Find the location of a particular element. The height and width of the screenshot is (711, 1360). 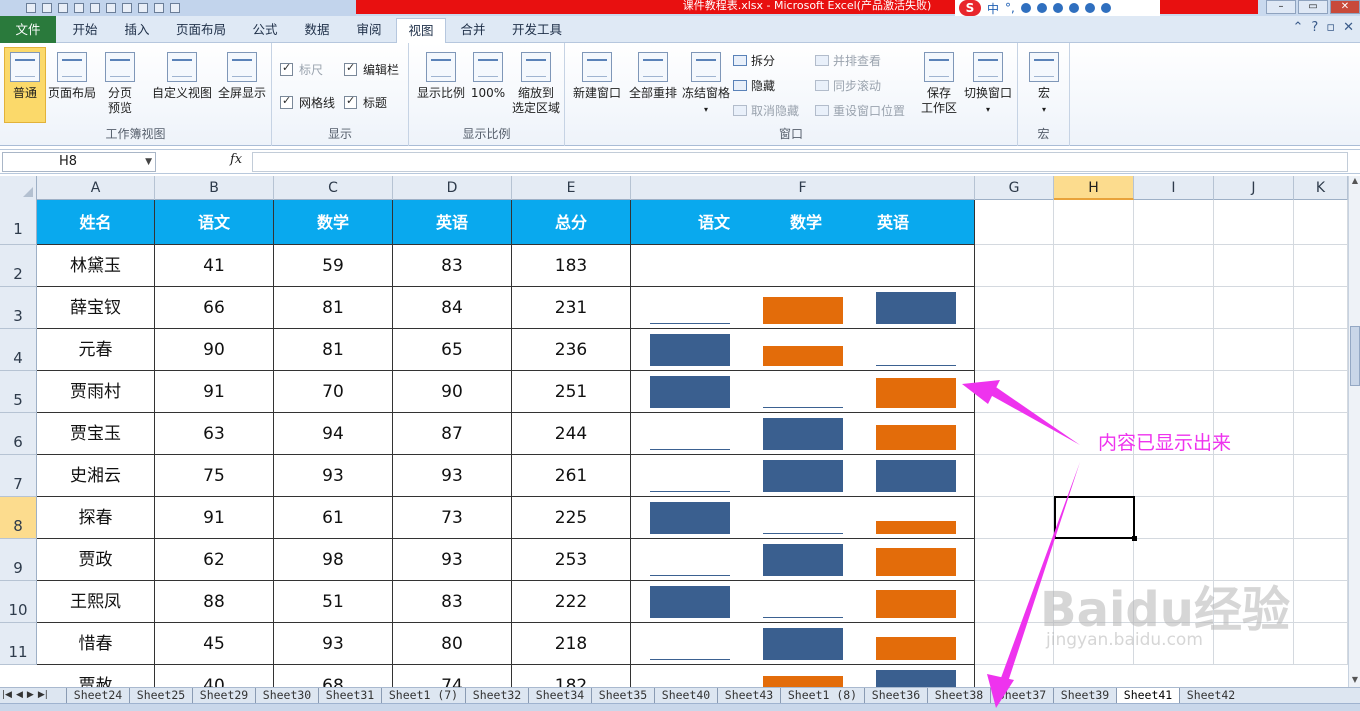

header-cell: 语文 is located at coordinates (214, 222).